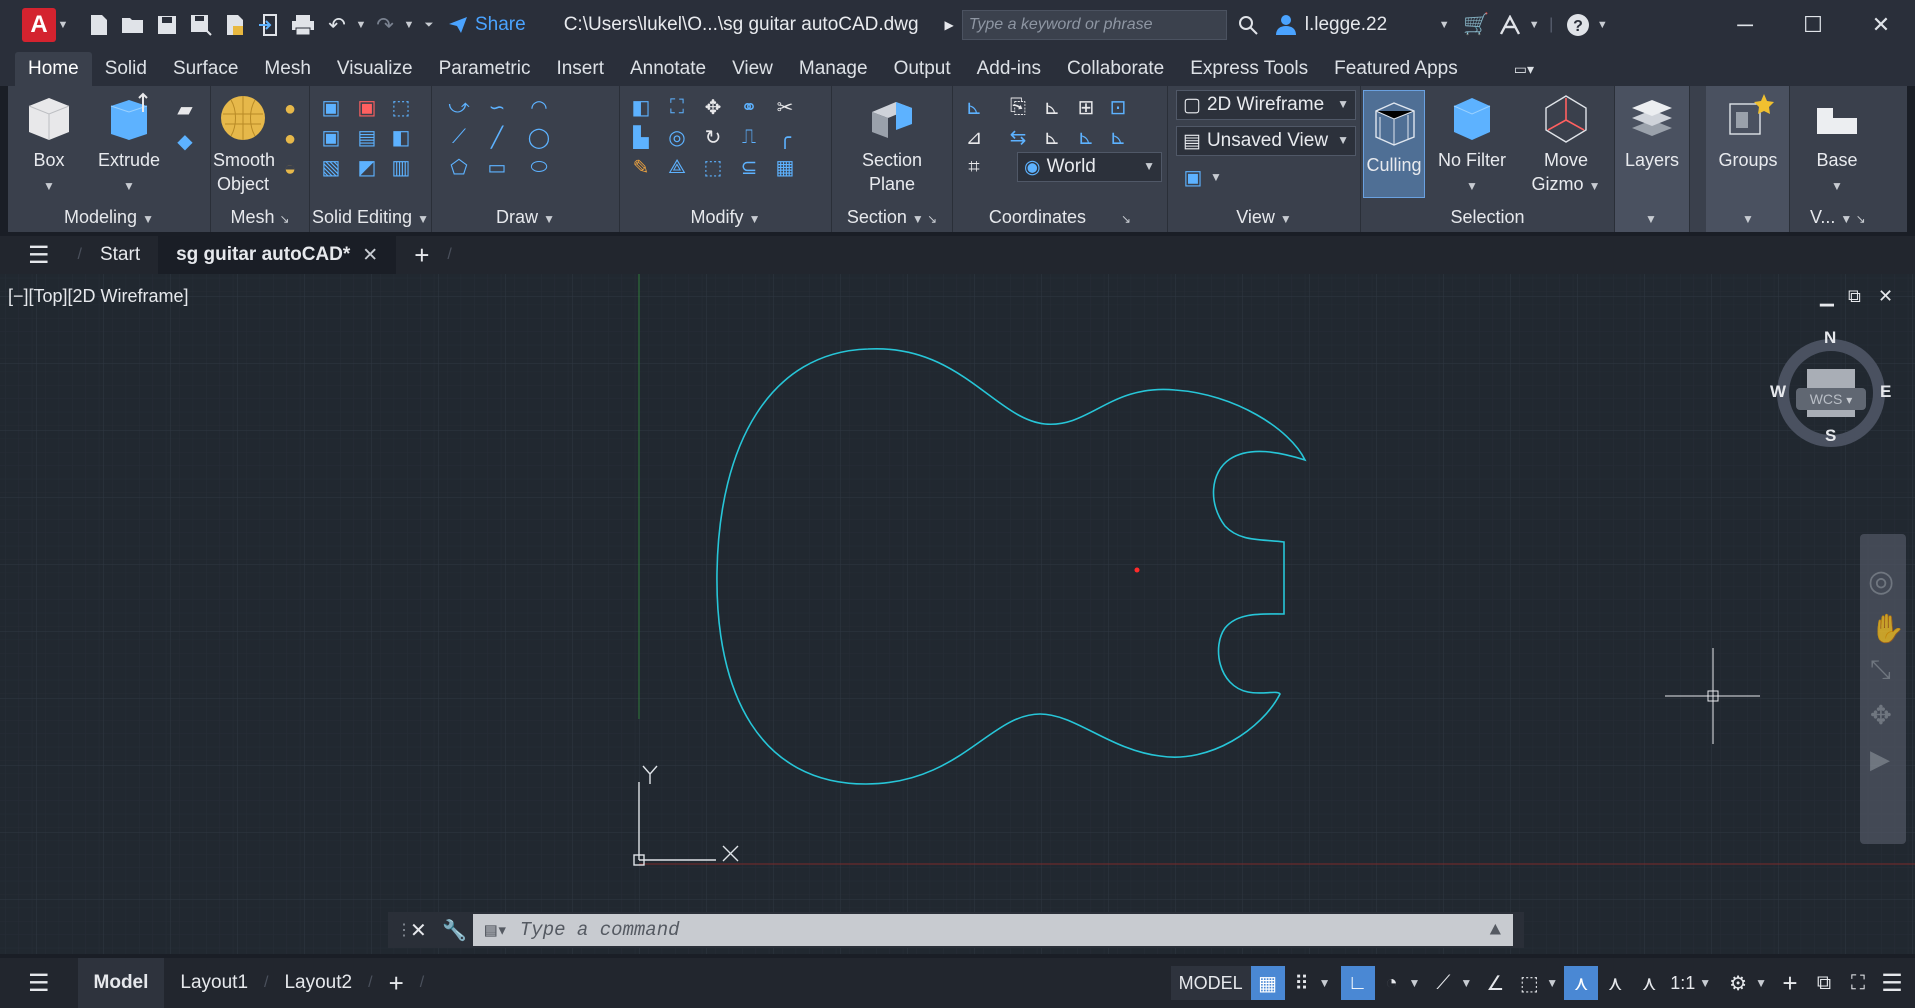  Describe the element at coordinates (1394, 144) in the screenshot. I see `culling-button: Culling` at that location.